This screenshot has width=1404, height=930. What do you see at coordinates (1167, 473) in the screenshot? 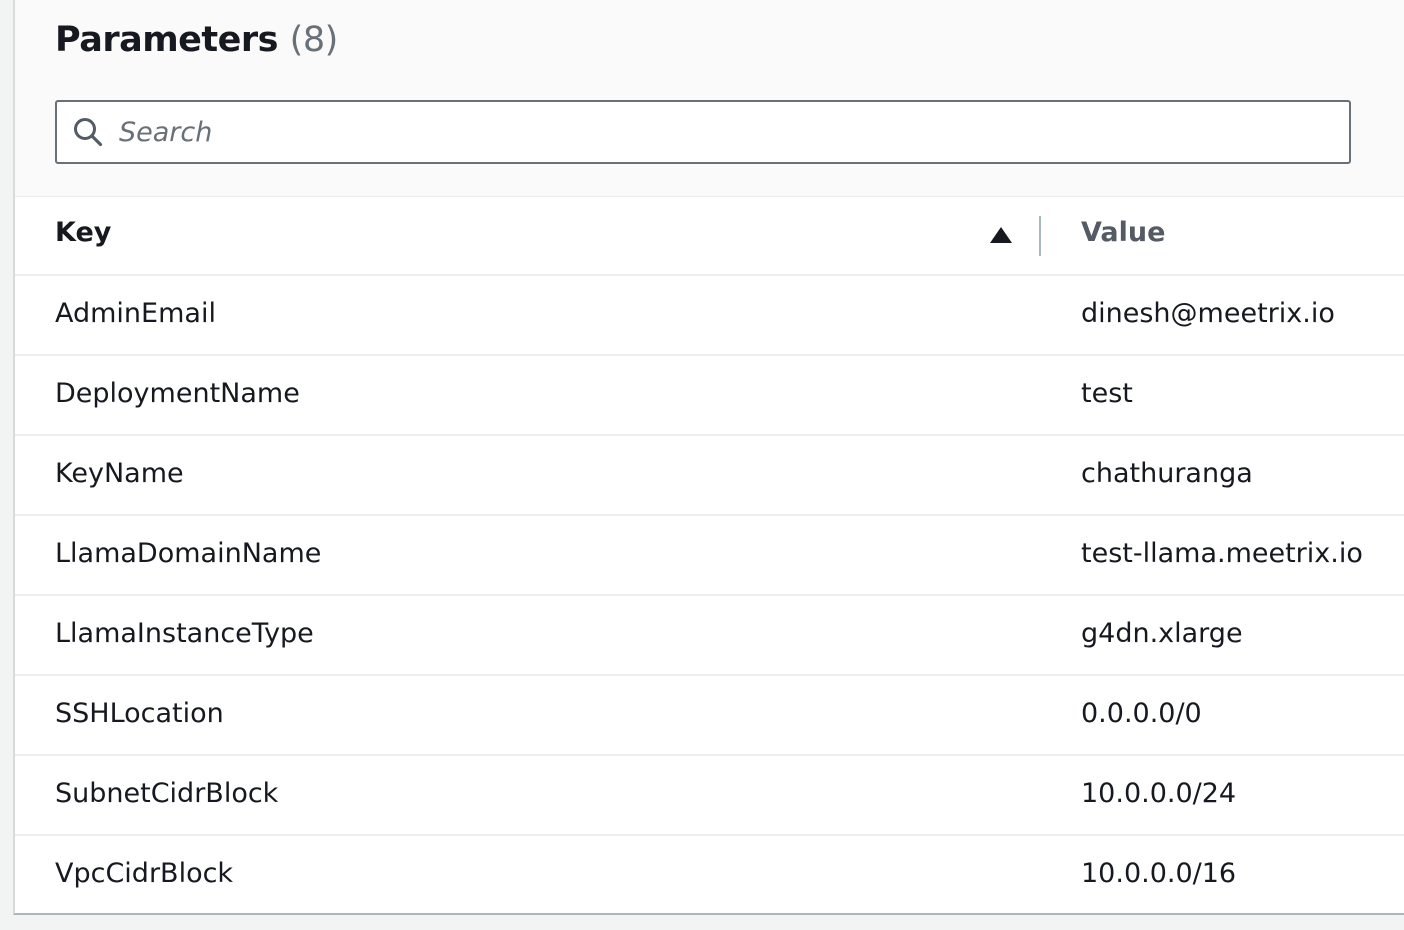
I see `row-value: chathuranga` at bounding box center [1167, 473].